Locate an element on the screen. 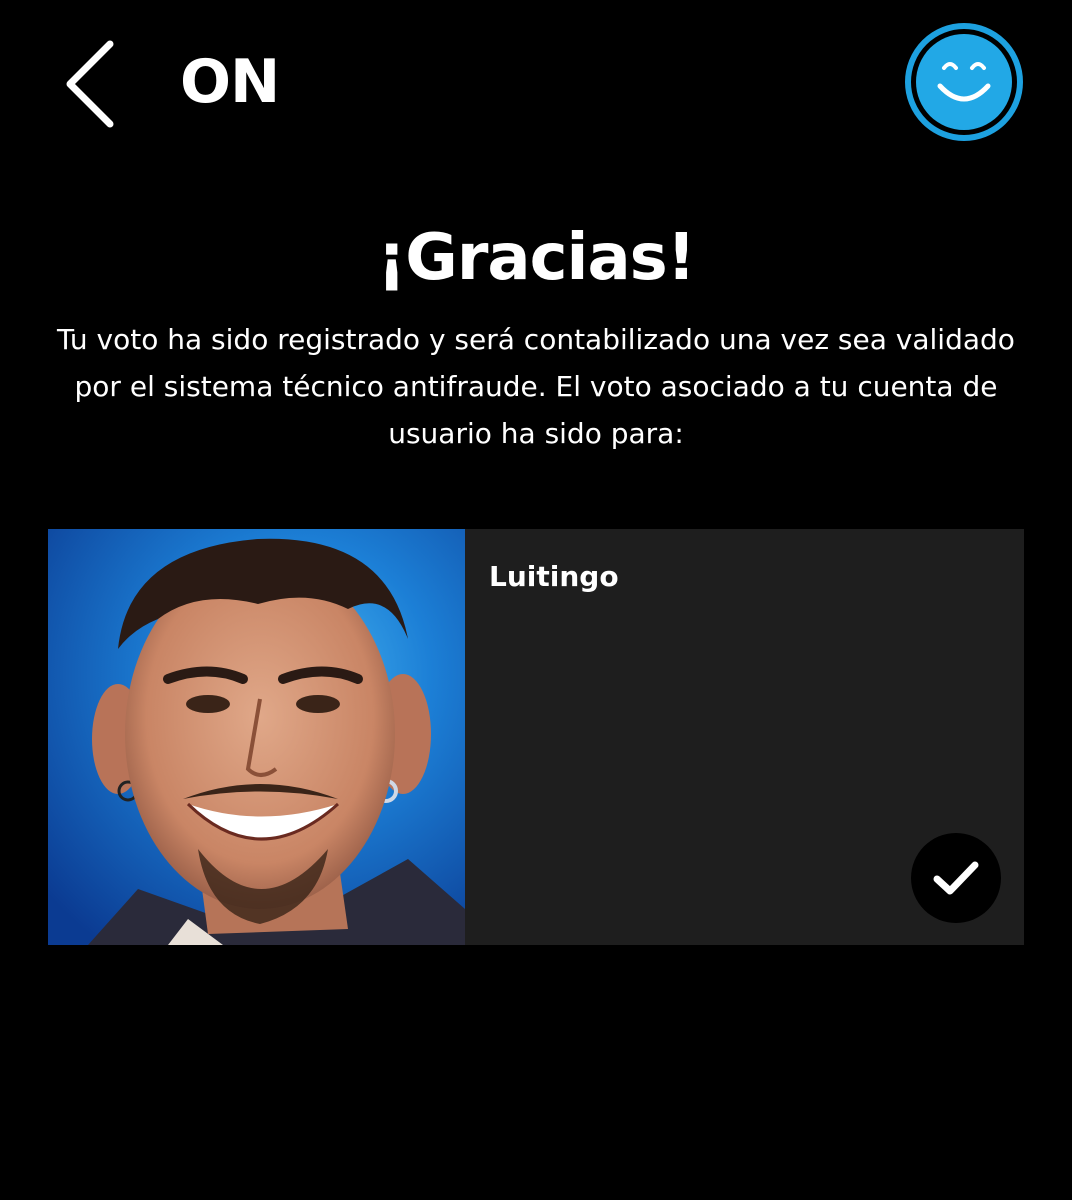 The height and width of the screenshot is (1200, 1072). back-button is located at coordinates (91, 84).